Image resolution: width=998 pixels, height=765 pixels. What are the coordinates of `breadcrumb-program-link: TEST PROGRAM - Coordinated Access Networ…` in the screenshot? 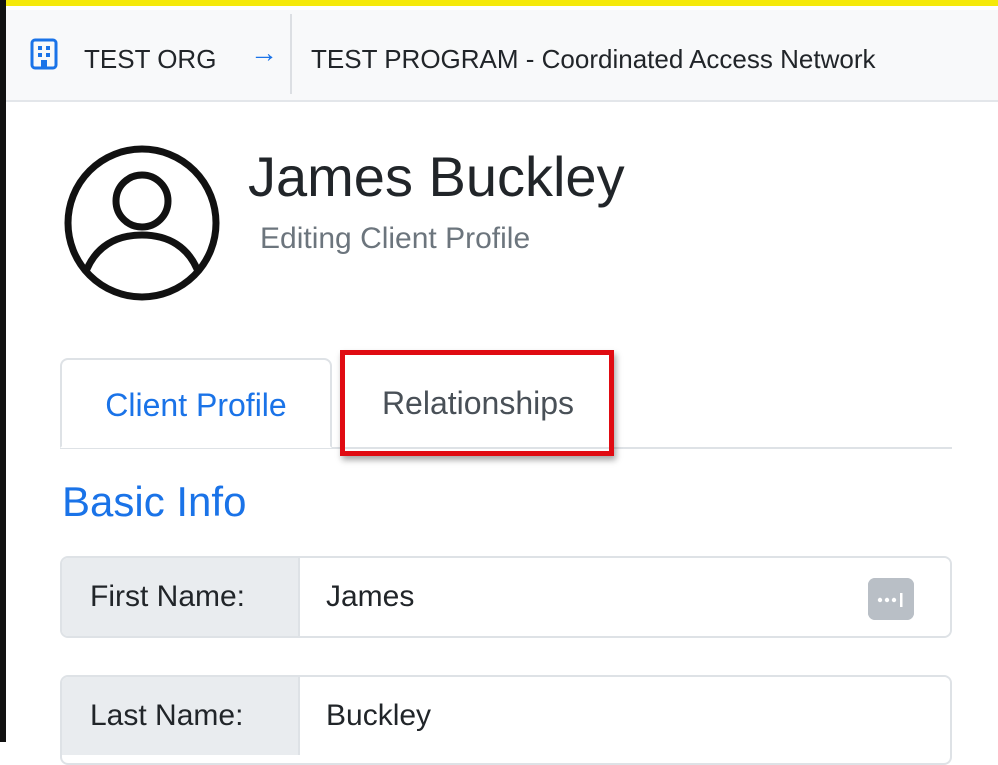 It's located at (593, 59).